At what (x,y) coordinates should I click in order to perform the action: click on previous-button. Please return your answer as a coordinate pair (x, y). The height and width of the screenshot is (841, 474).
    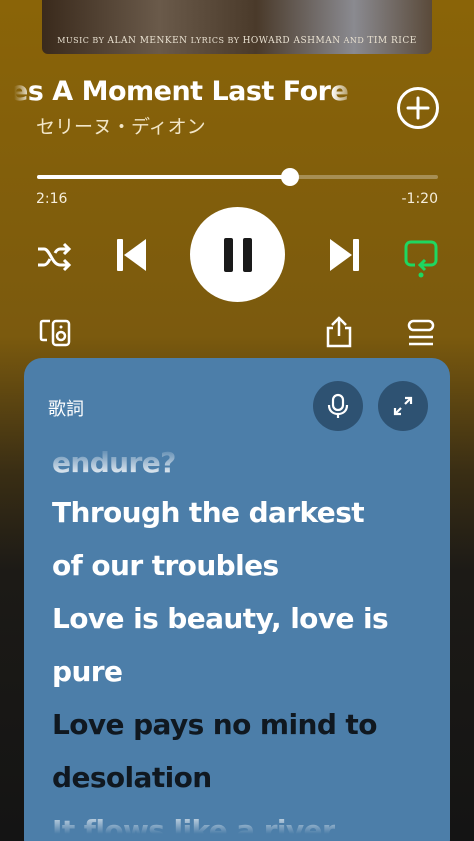
    Looking at the image, I should click on (131, 255).